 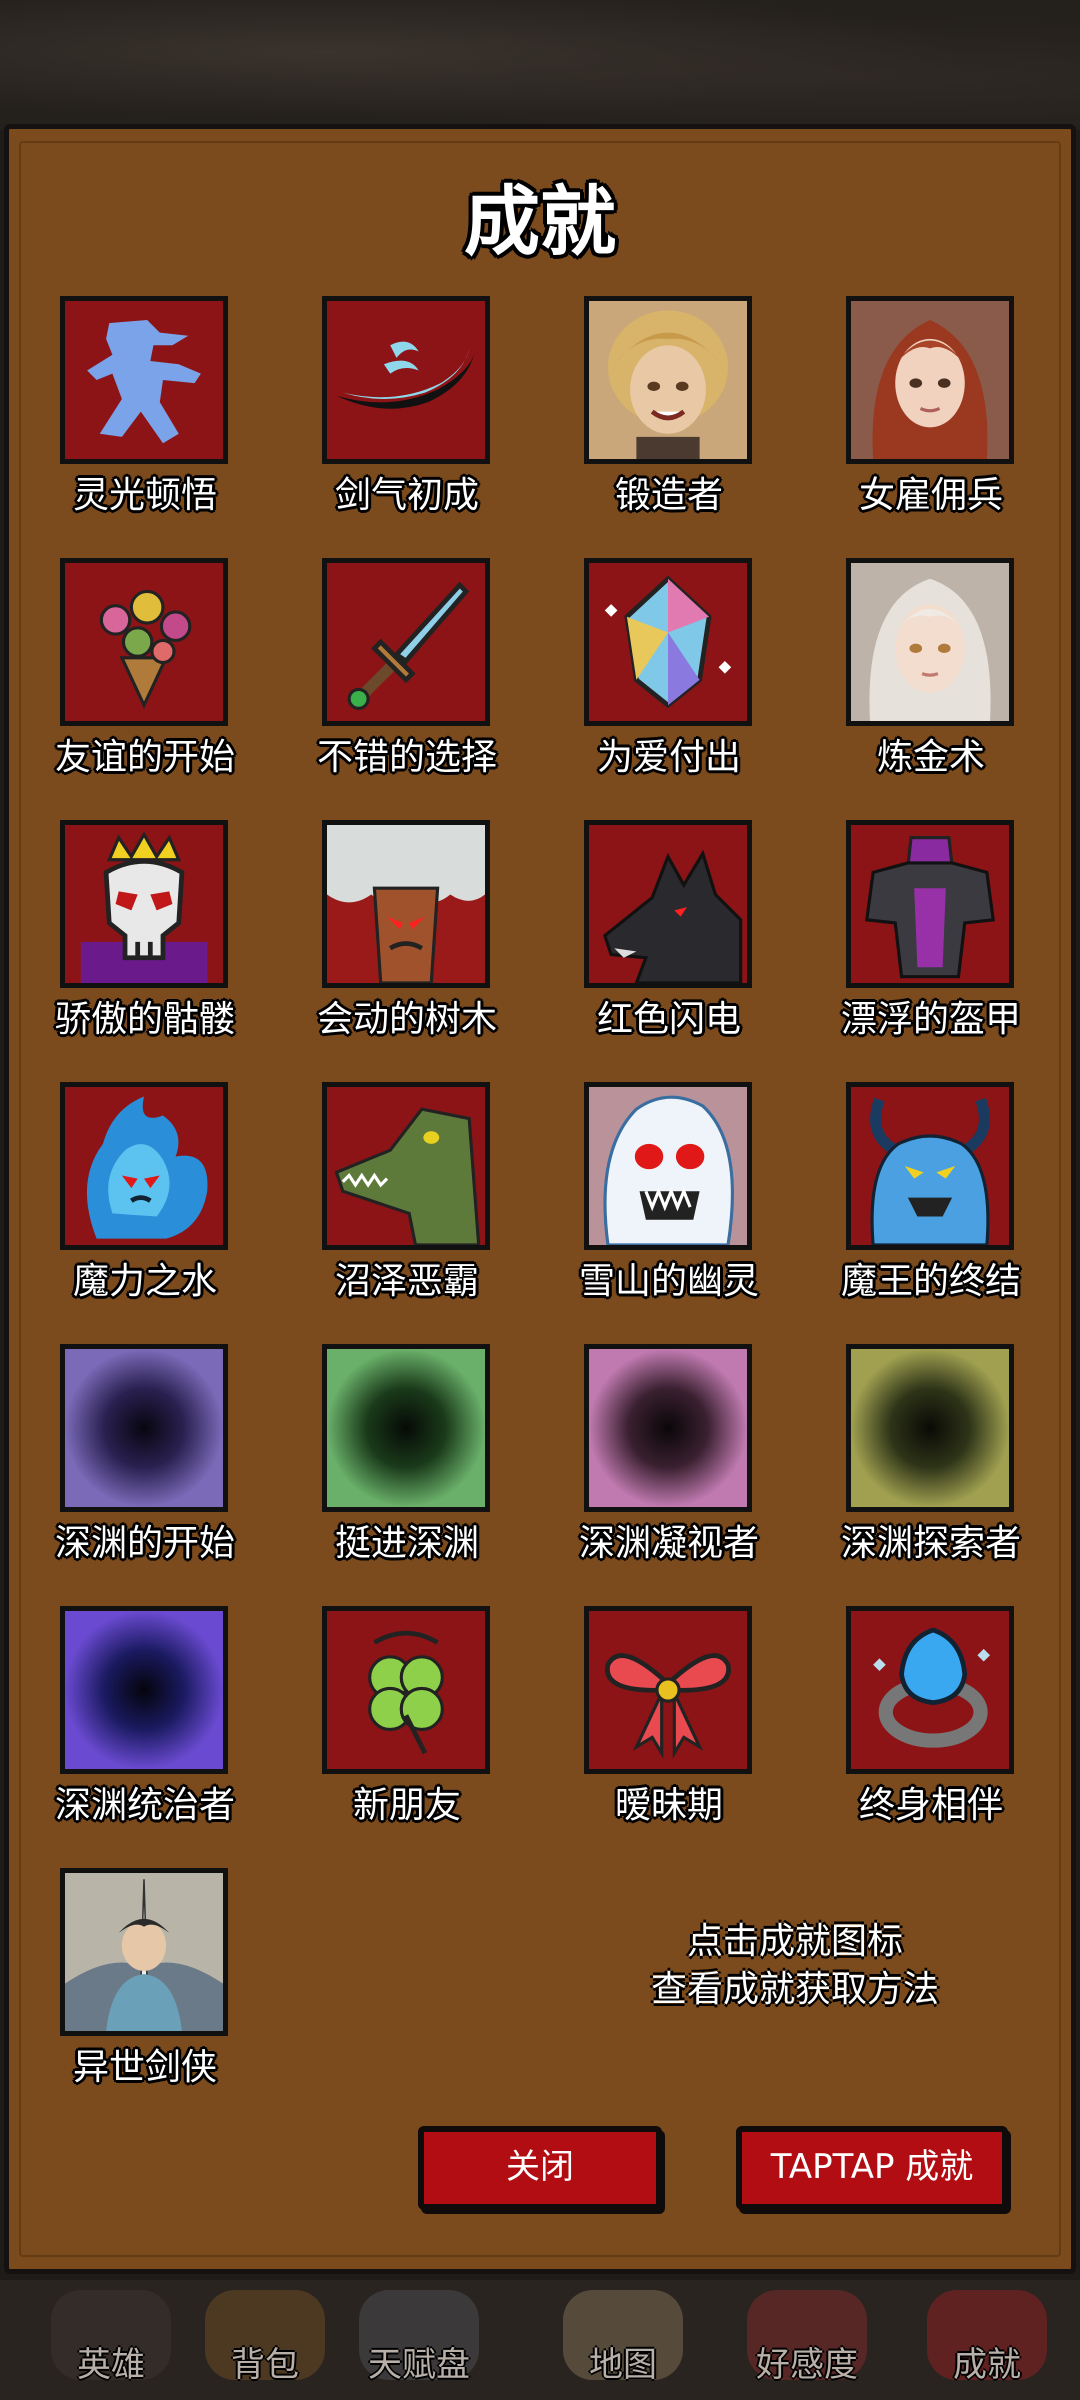 What do you see at coordinates (406, 1543) in the screenshot?
I see `achievement-label: 挺进深渊` at bounding box center [406, 1543].